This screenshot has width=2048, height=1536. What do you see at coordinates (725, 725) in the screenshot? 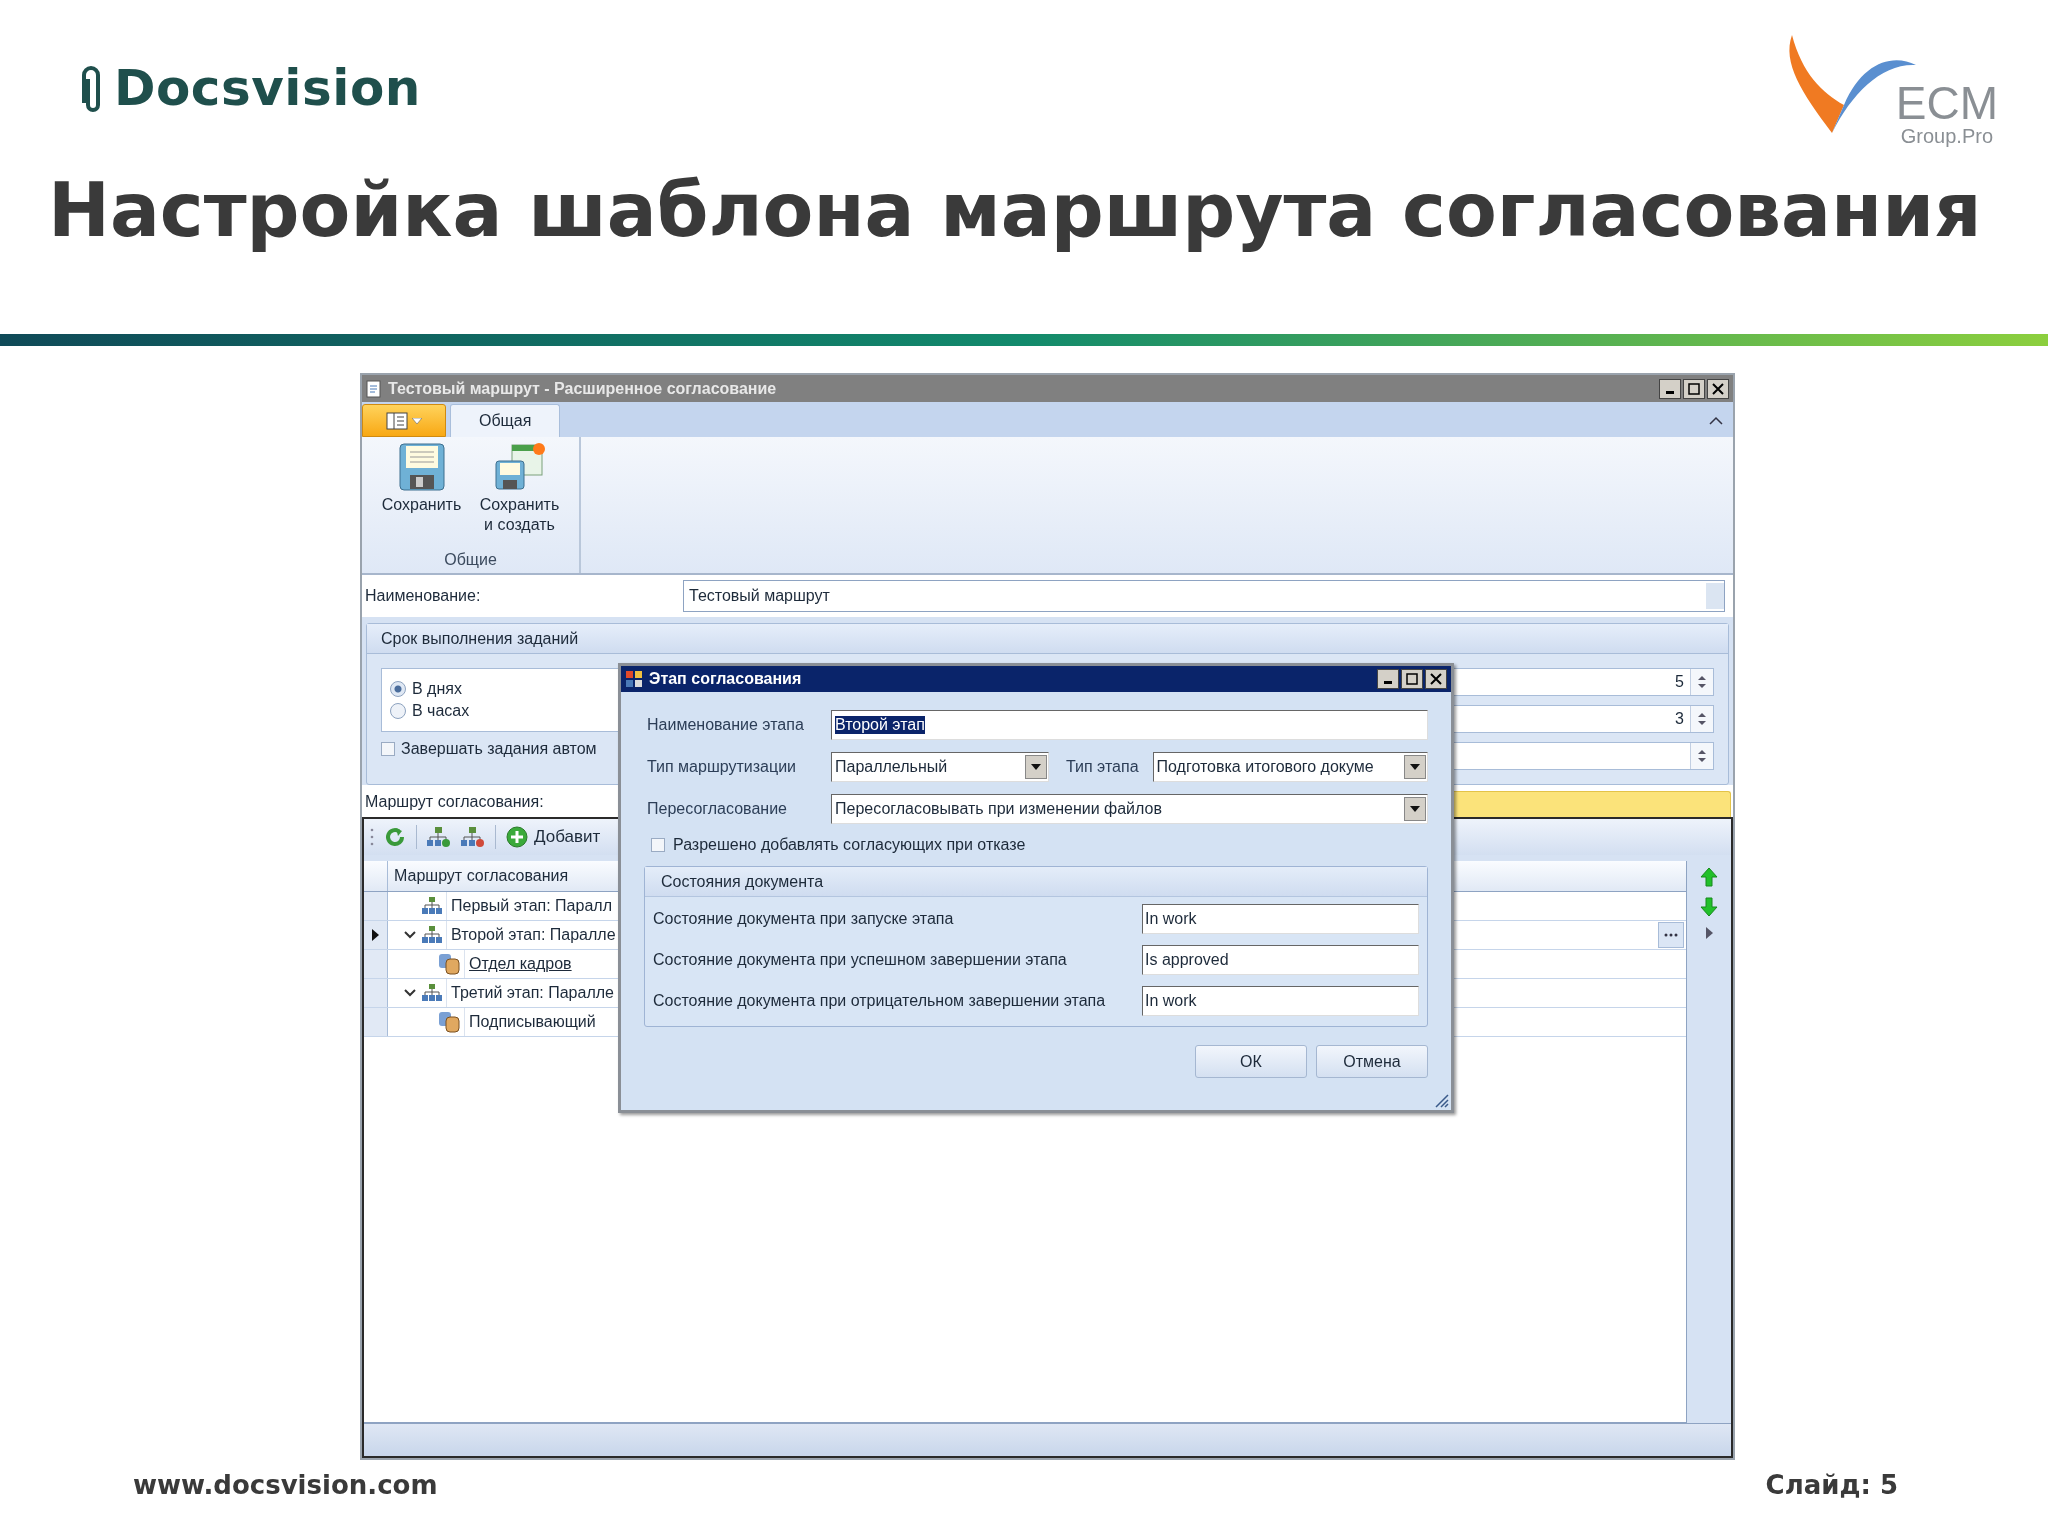
I see `field-label: Наименование этапа` at bounding box center [725, 725].